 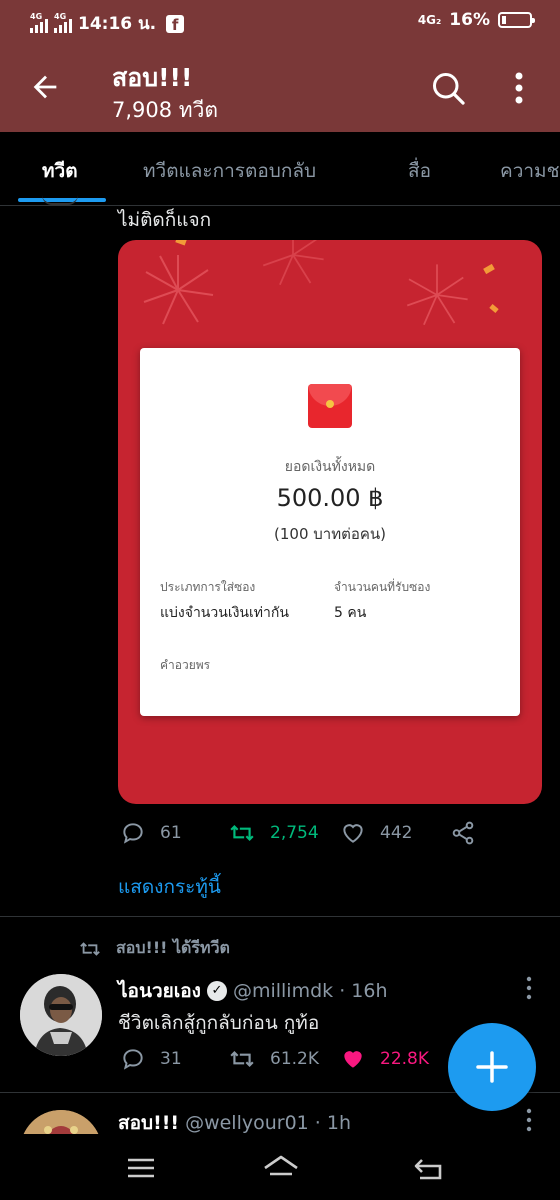 I want to click on search-icon, so click(x=448, y=88).